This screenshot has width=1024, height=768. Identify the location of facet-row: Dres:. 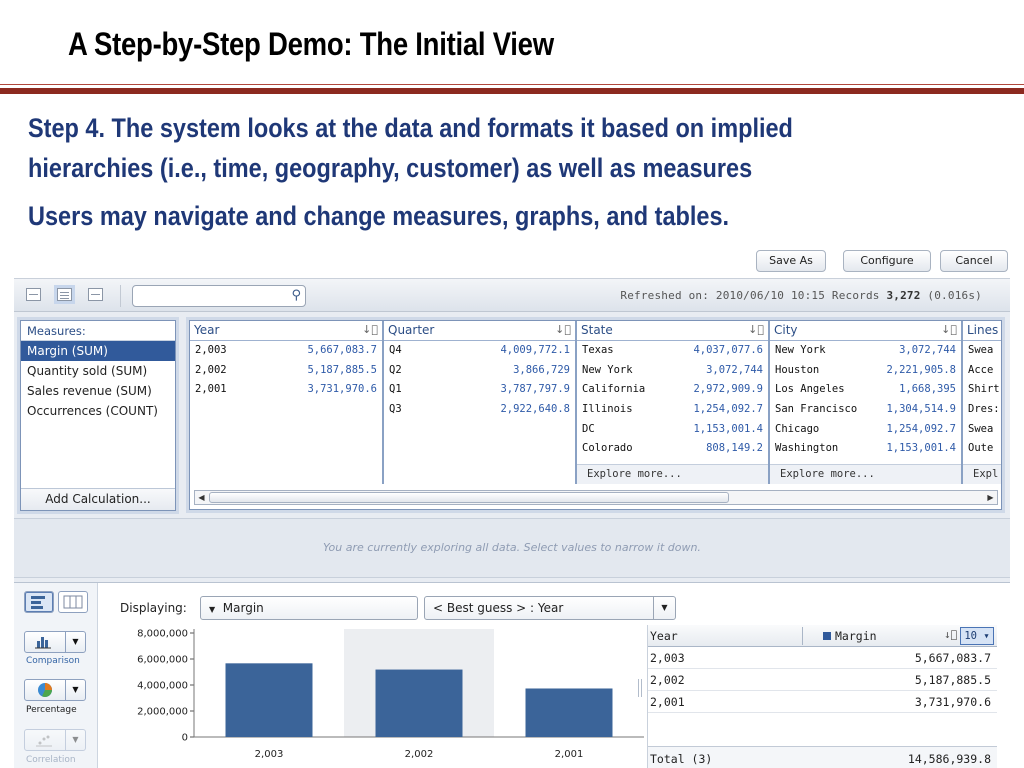
(982, 410).